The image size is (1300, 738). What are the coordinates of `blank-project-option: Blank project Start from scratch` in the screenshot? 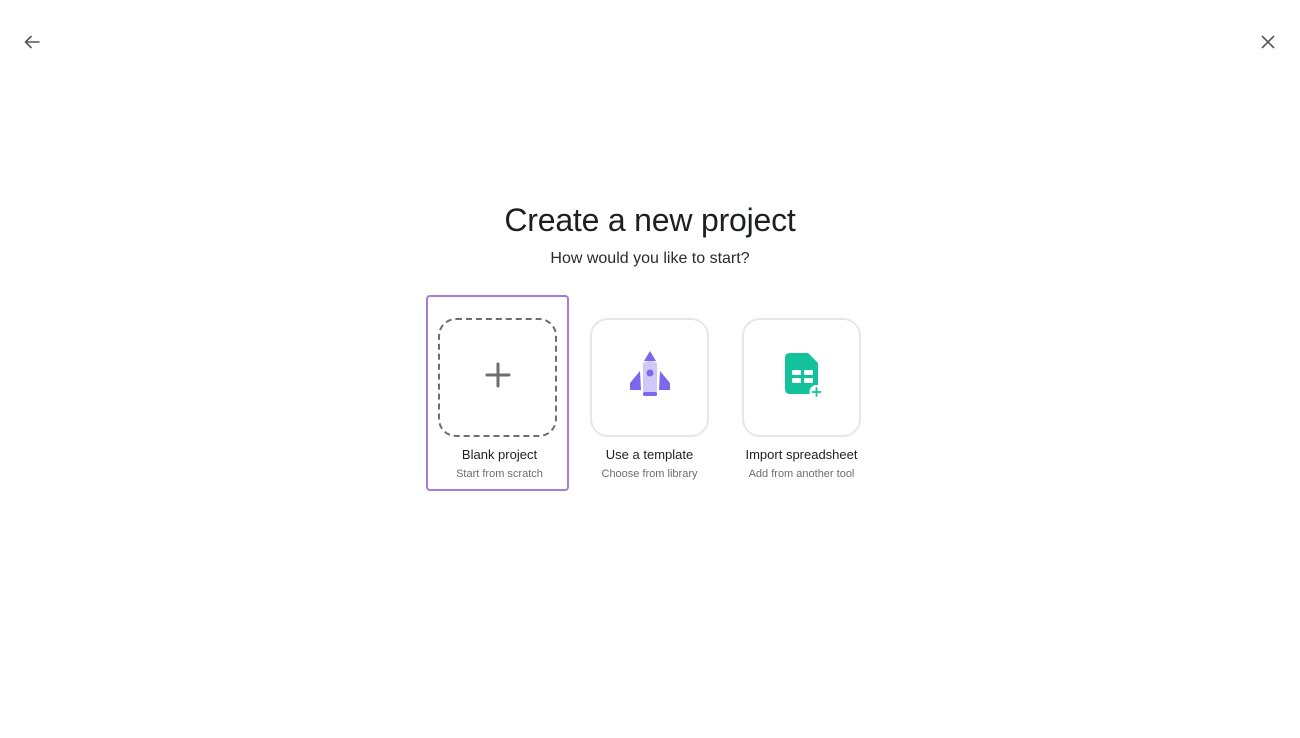 It's located at (497, 393).